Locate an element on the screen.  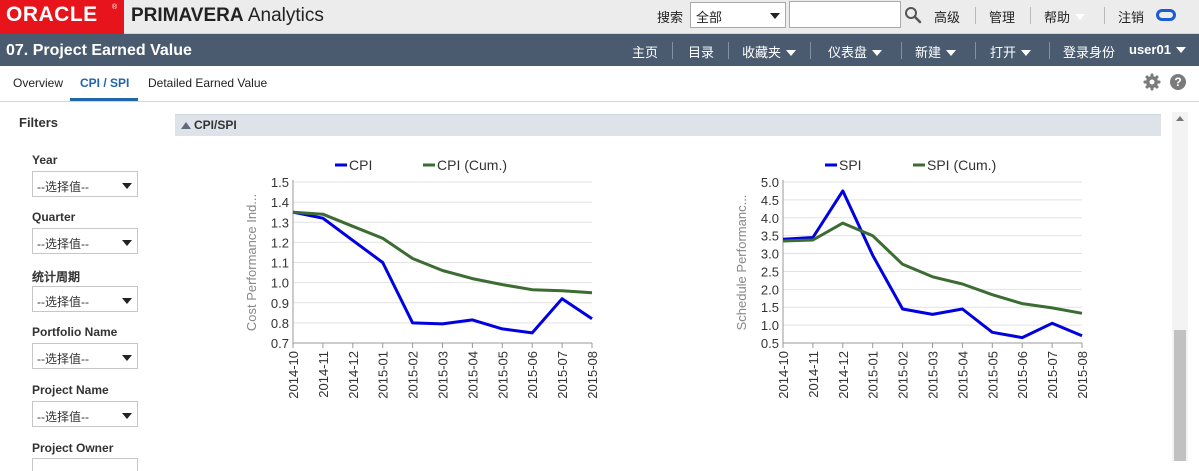
cpi-y-tick-label: 0.9 is located at coordinates (280, 303).